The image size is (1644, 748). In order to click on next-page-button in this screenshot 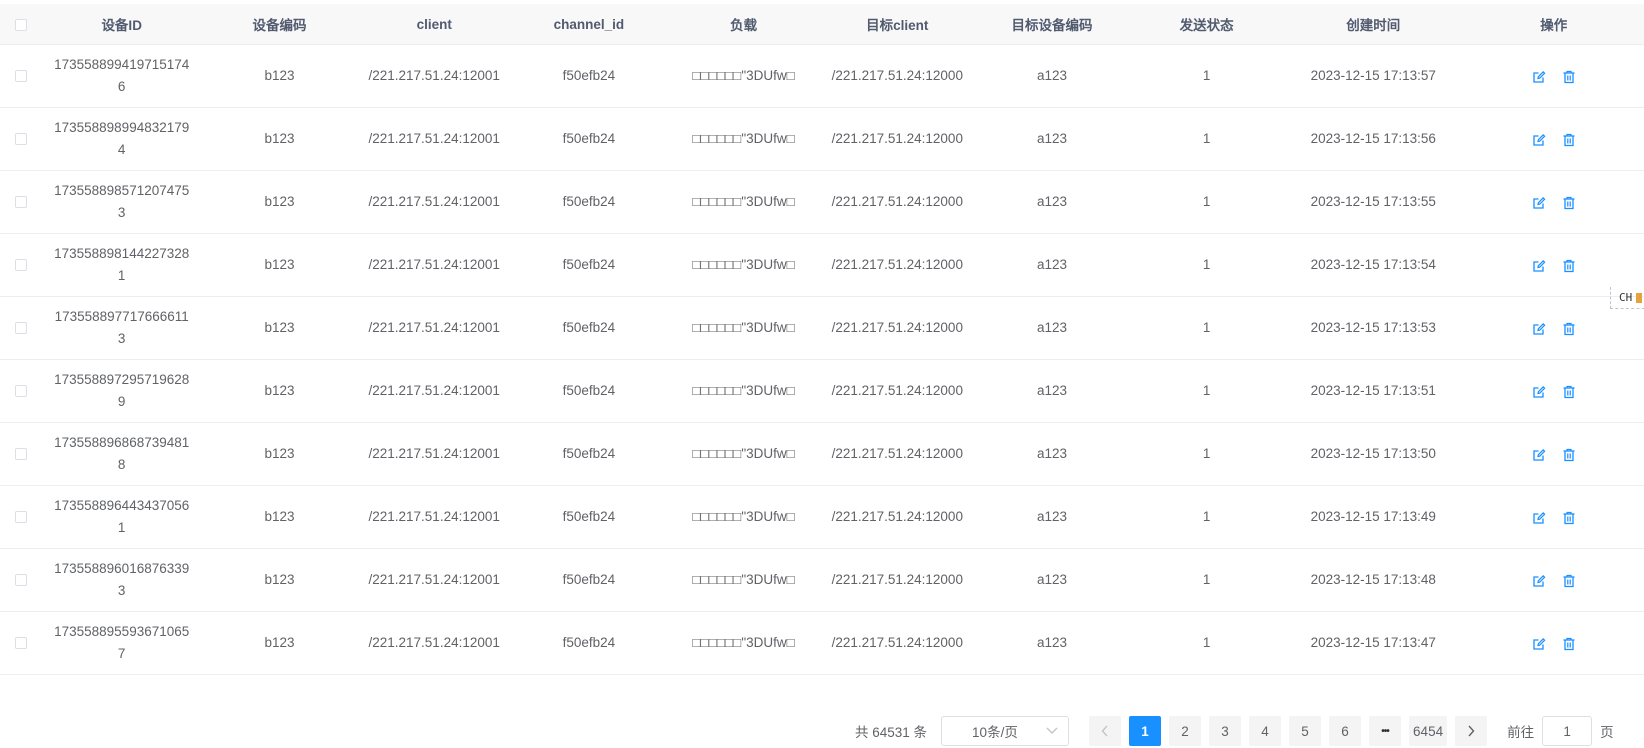, I will do `click(1471, 731)`.